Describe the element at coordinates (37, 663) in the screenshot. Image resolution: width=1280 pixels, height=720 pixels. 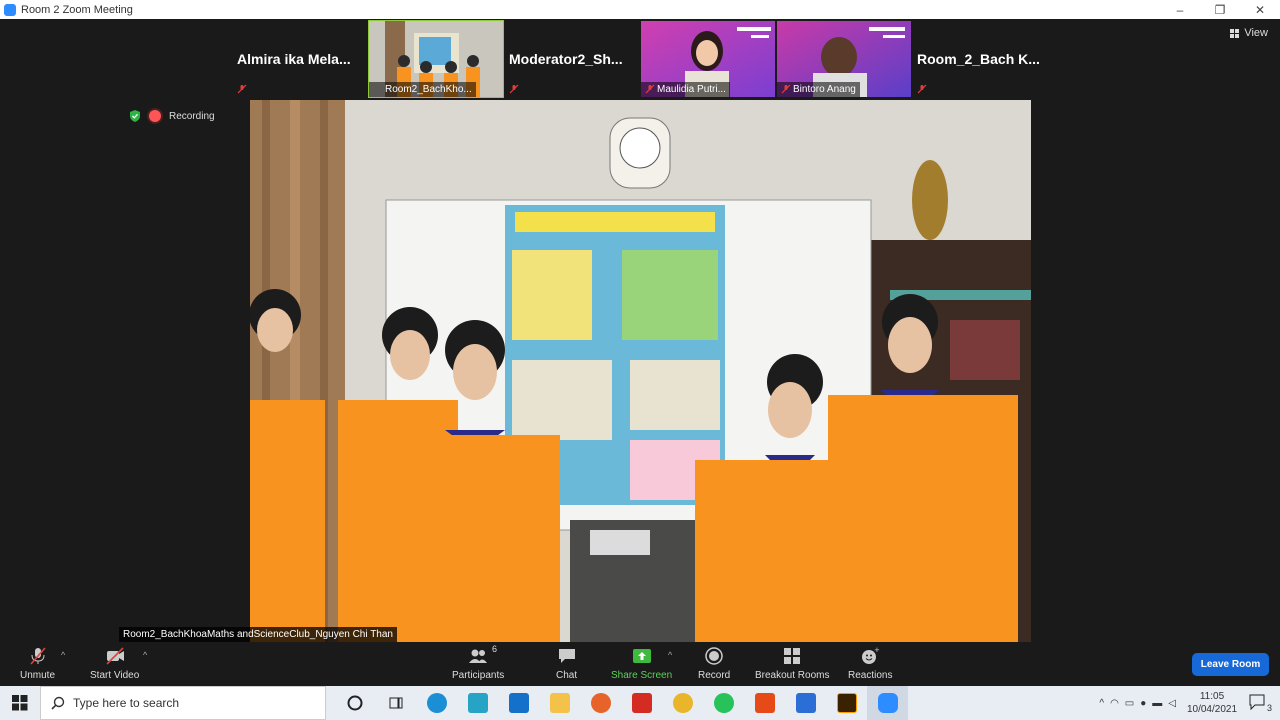
I see `unmute-button: Unmute` at that location.